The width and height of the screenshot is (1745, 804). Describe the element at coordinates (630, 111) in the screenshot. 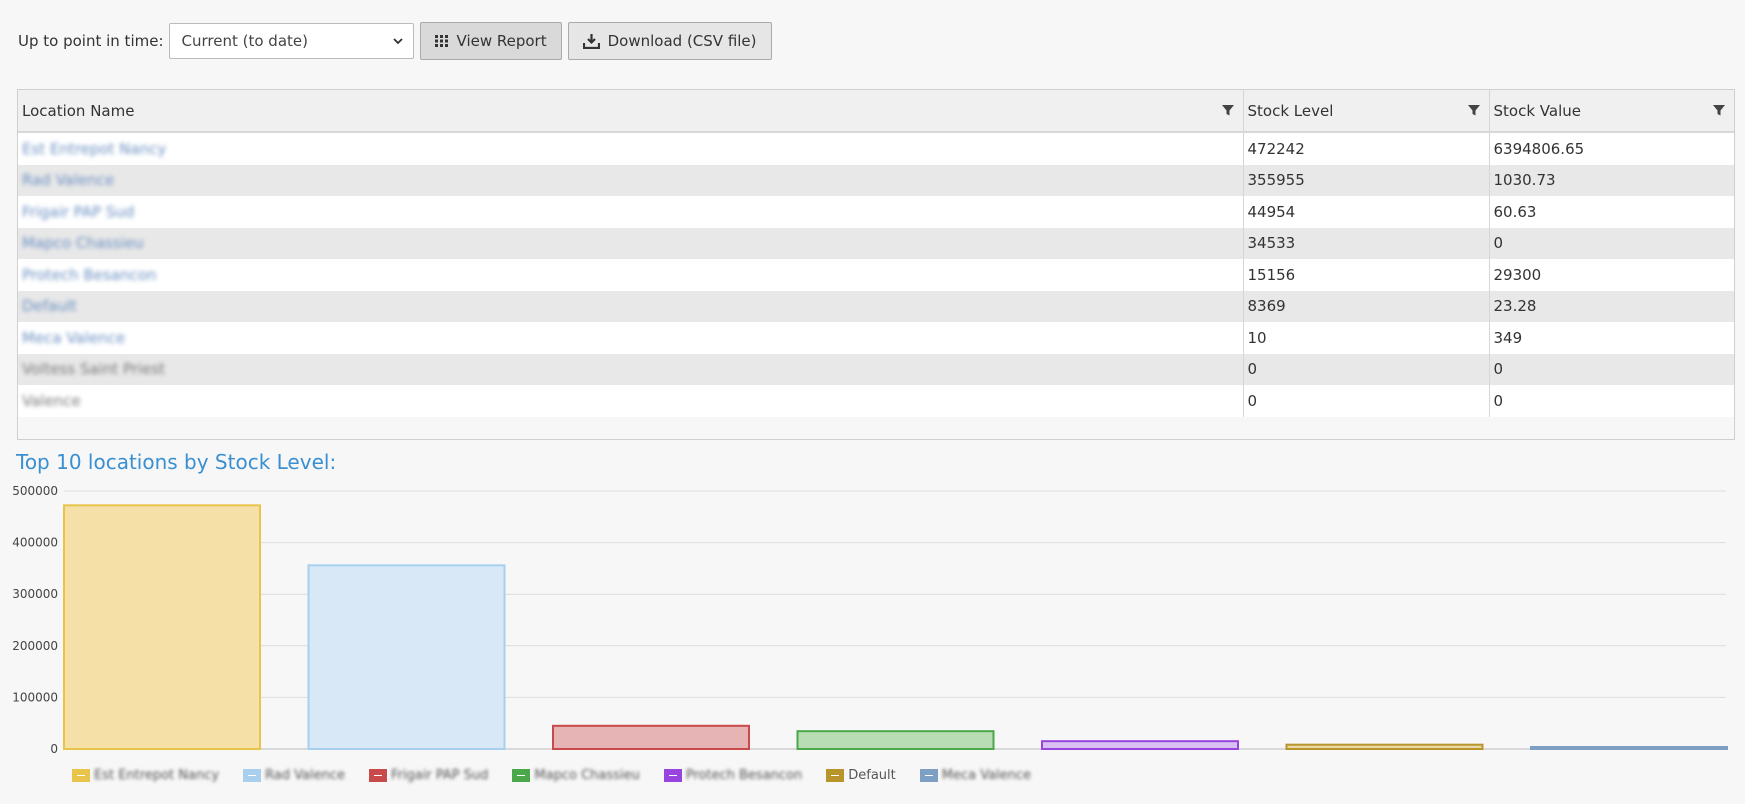

I see `column-header-location: Location Name` at that location.